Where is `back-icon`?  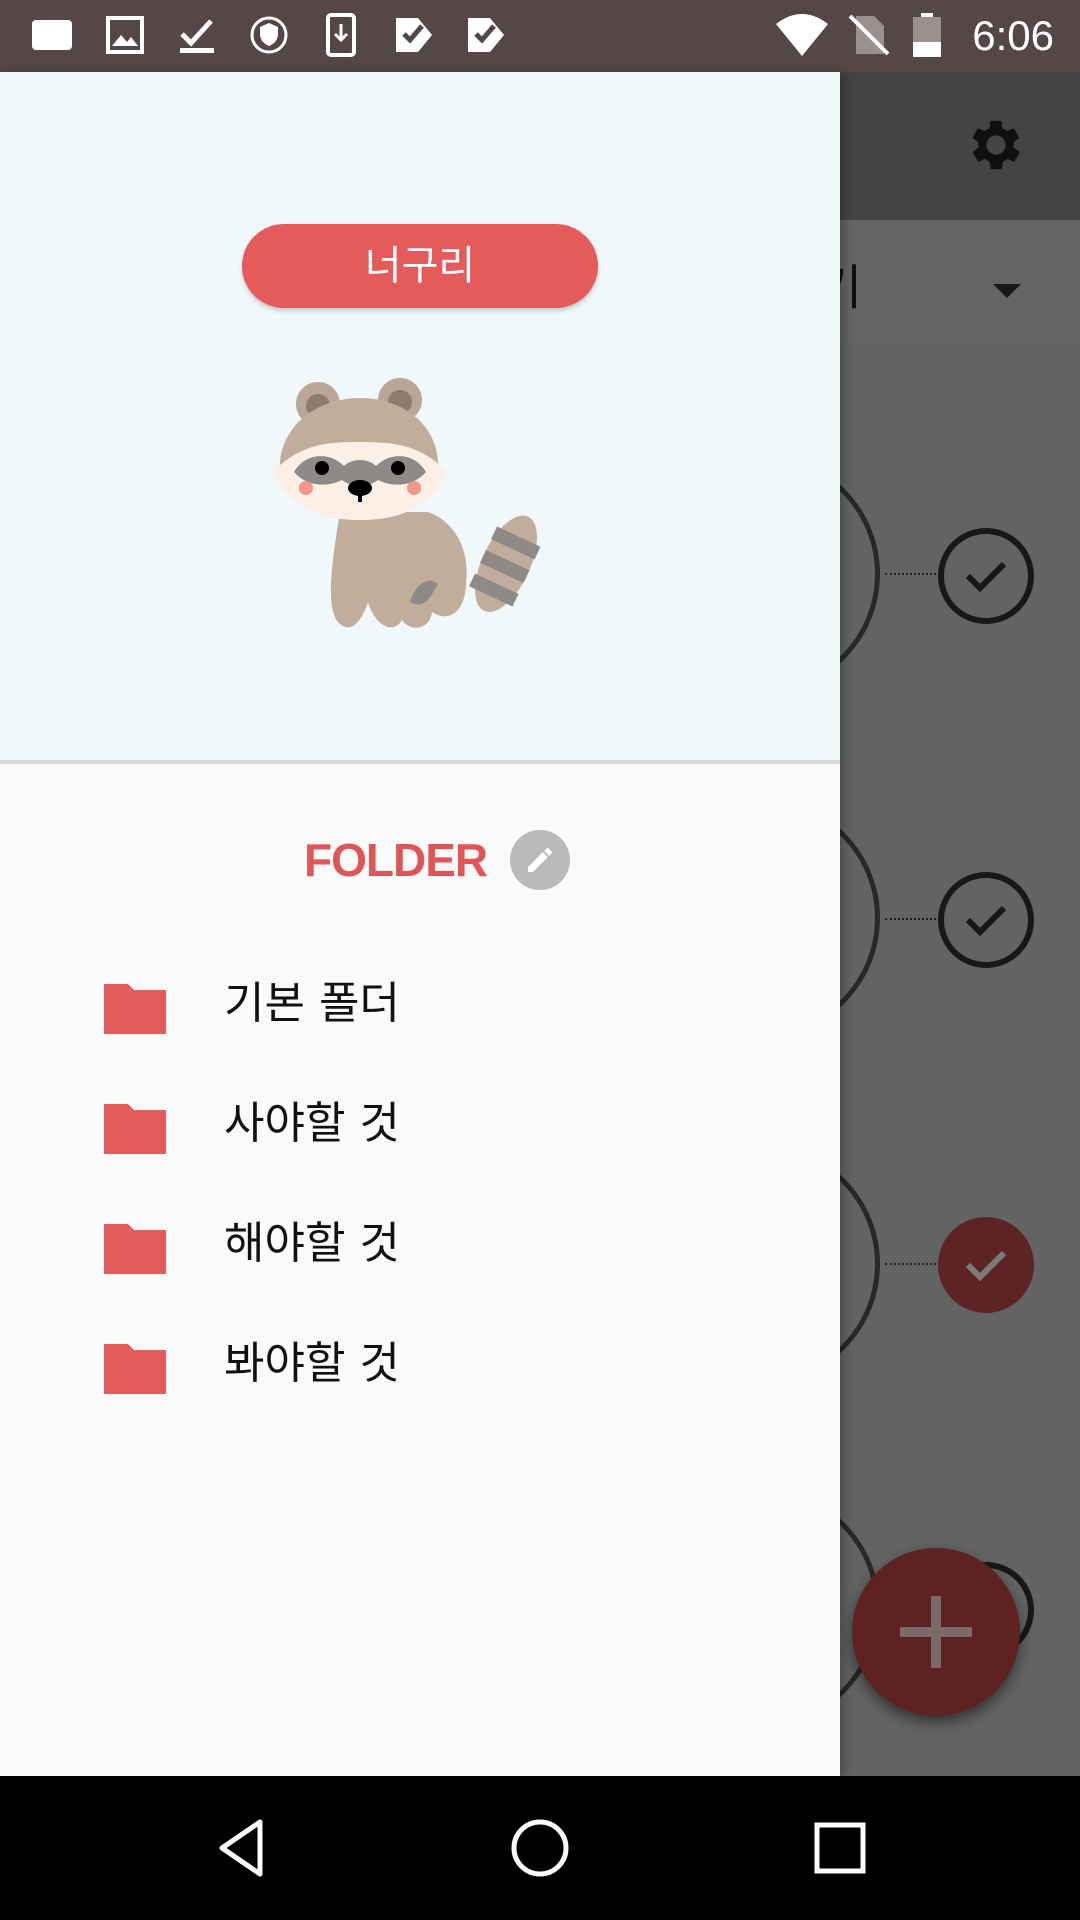
back-icon is located at coordinates (242, 1848).